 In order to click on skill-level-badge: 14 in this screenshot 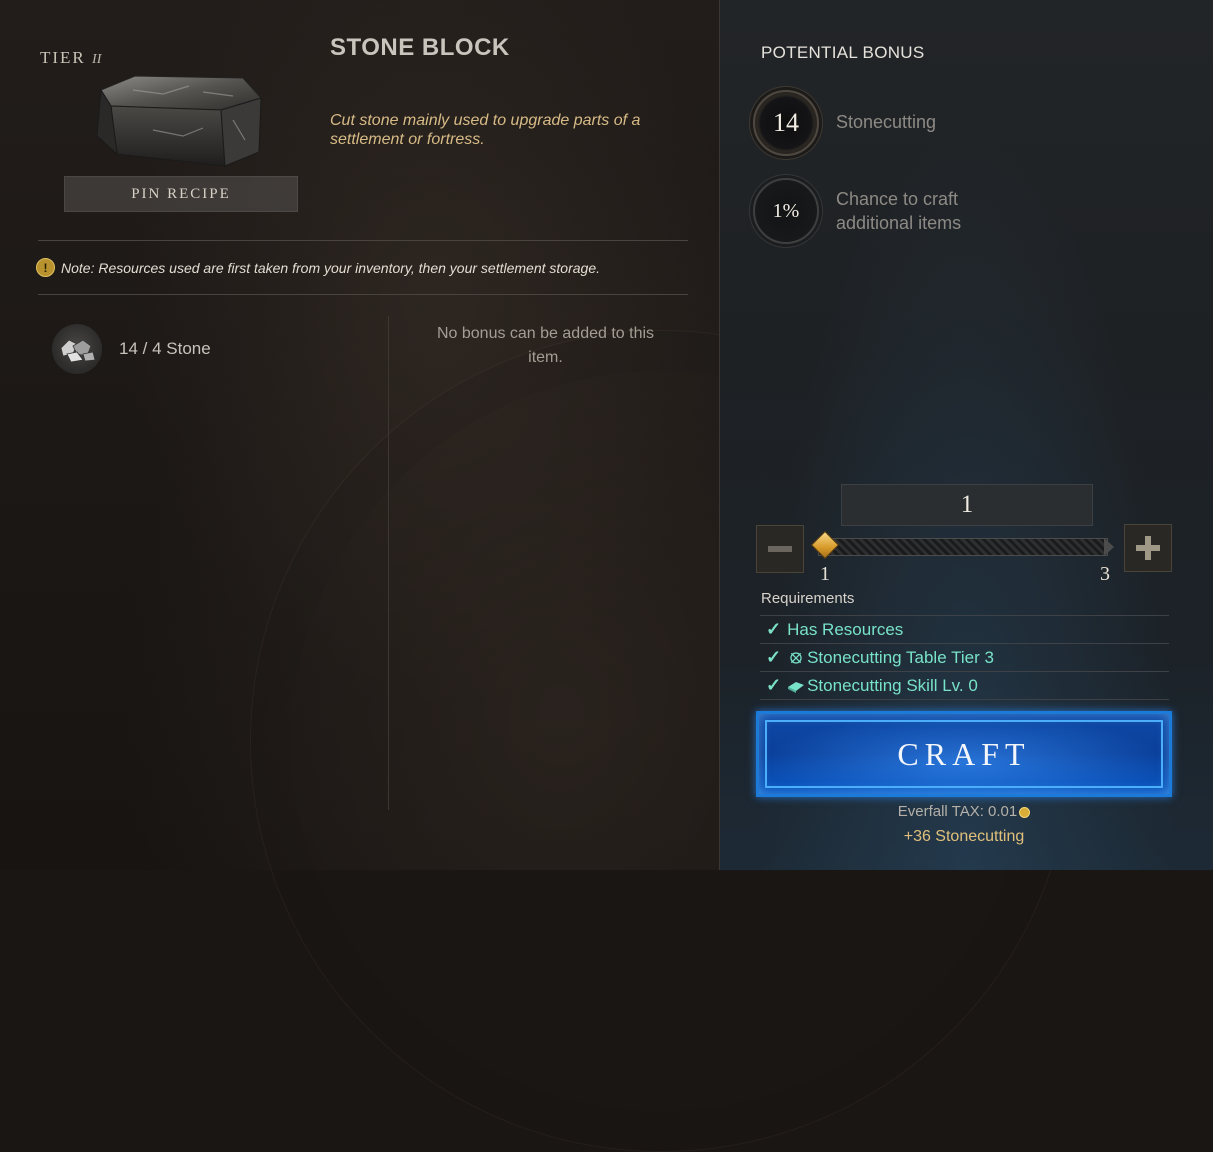, I will do `click(786, 123)`.